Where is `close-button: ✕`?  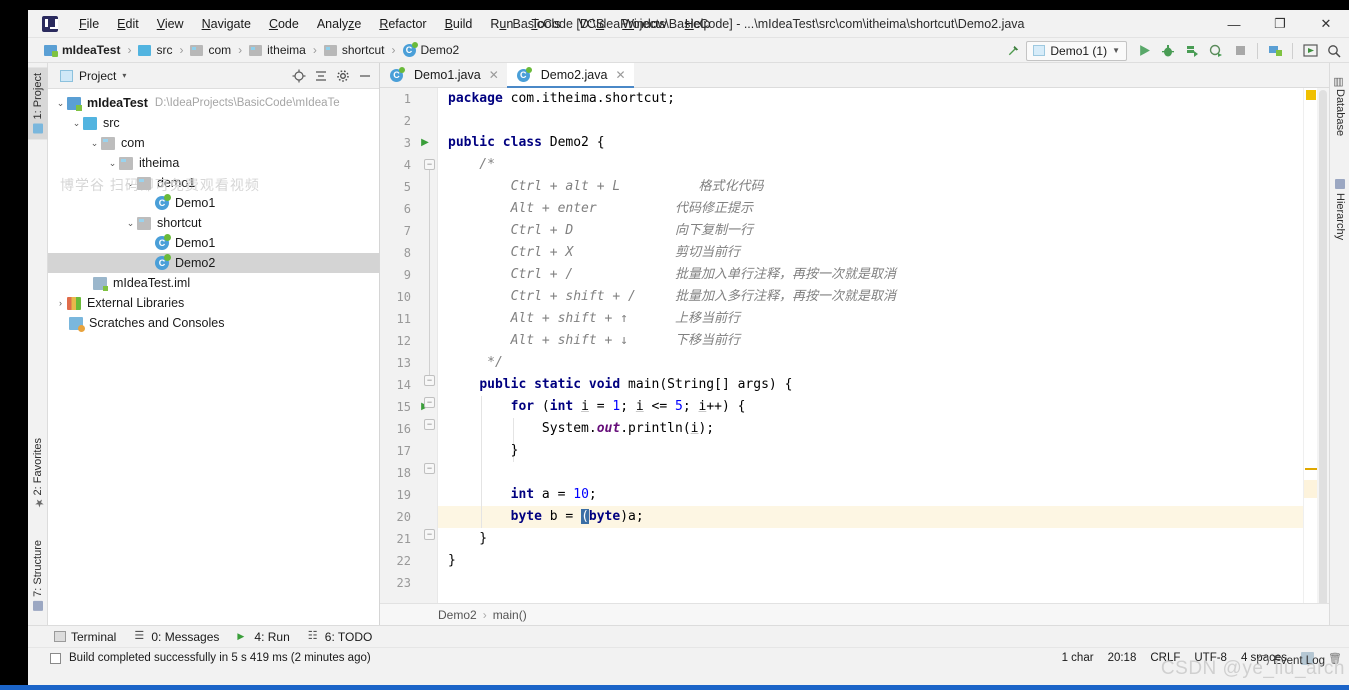
close-button: ✕ is located at coordinates (1326, 24).